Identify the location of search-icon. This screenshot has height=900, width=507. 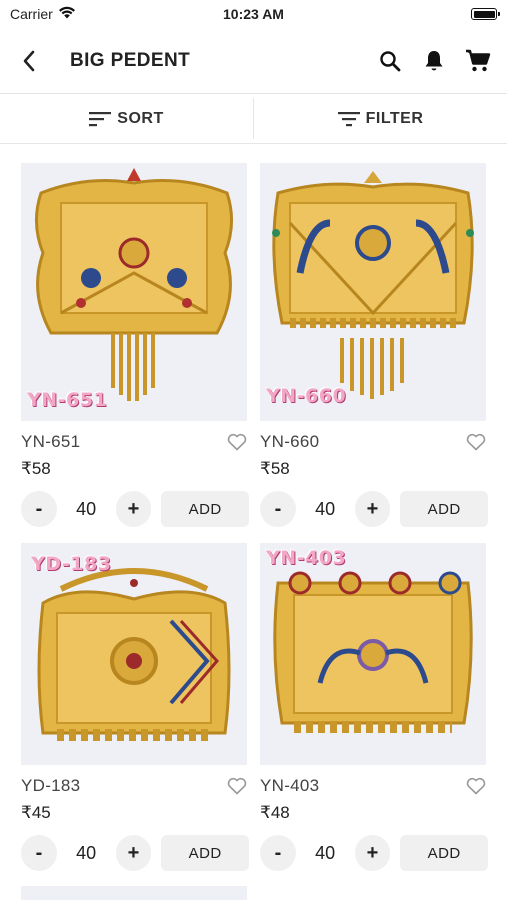
(390, 60).